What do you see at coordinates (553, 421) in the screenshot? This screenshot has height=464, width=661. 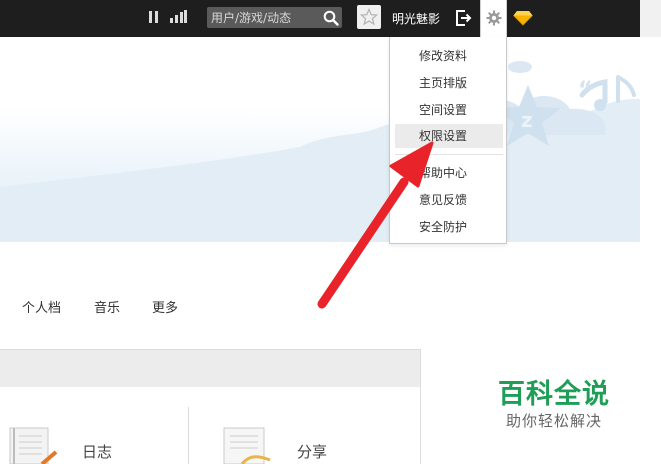 I see `watermark-subtitle: 助你轻松解决` at bounding box center [553, 421].